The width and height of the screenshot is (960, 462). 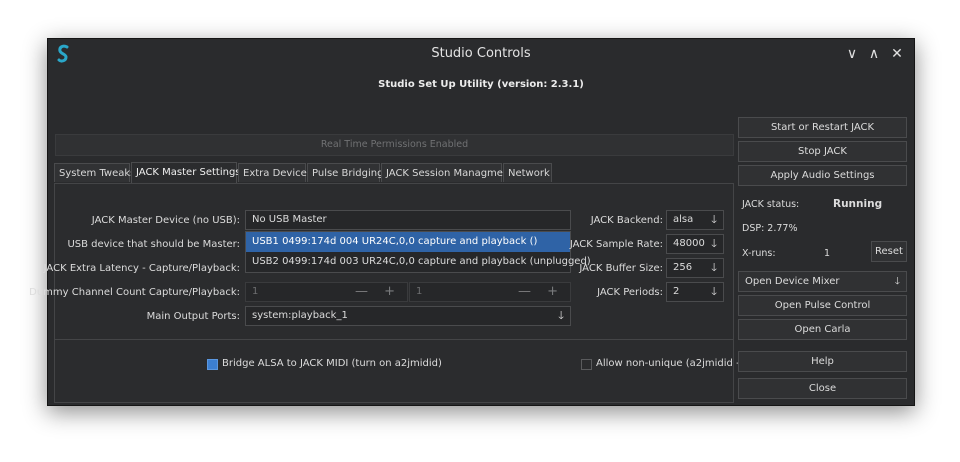 I want to click on help-button: Help, so click(x=822, y=361).